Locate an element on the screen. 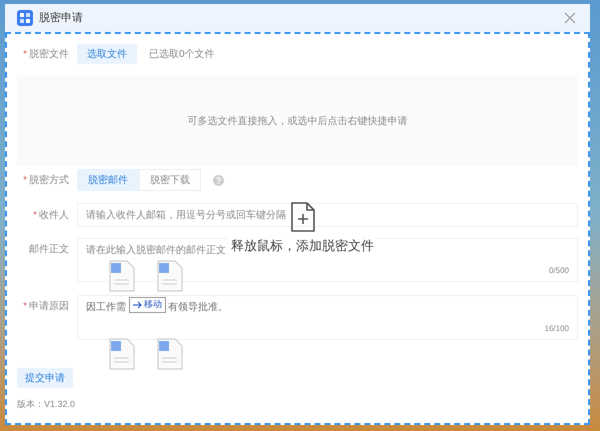 The width and height of the screenshot is (600, 431). field-label: 脱密文件 is located at coordinates (49, 55).